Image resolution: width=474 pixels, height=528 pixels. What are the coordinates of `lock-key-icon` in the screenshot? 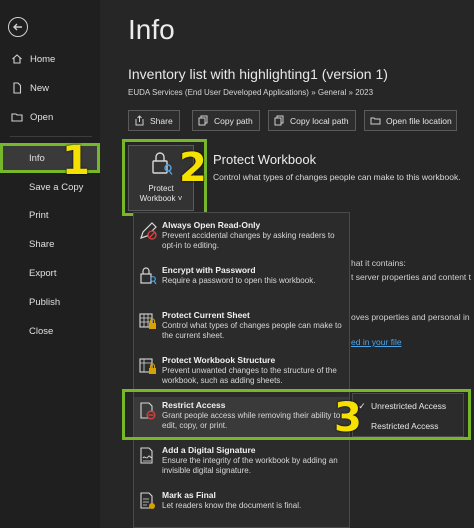 It's located at (148, 279).